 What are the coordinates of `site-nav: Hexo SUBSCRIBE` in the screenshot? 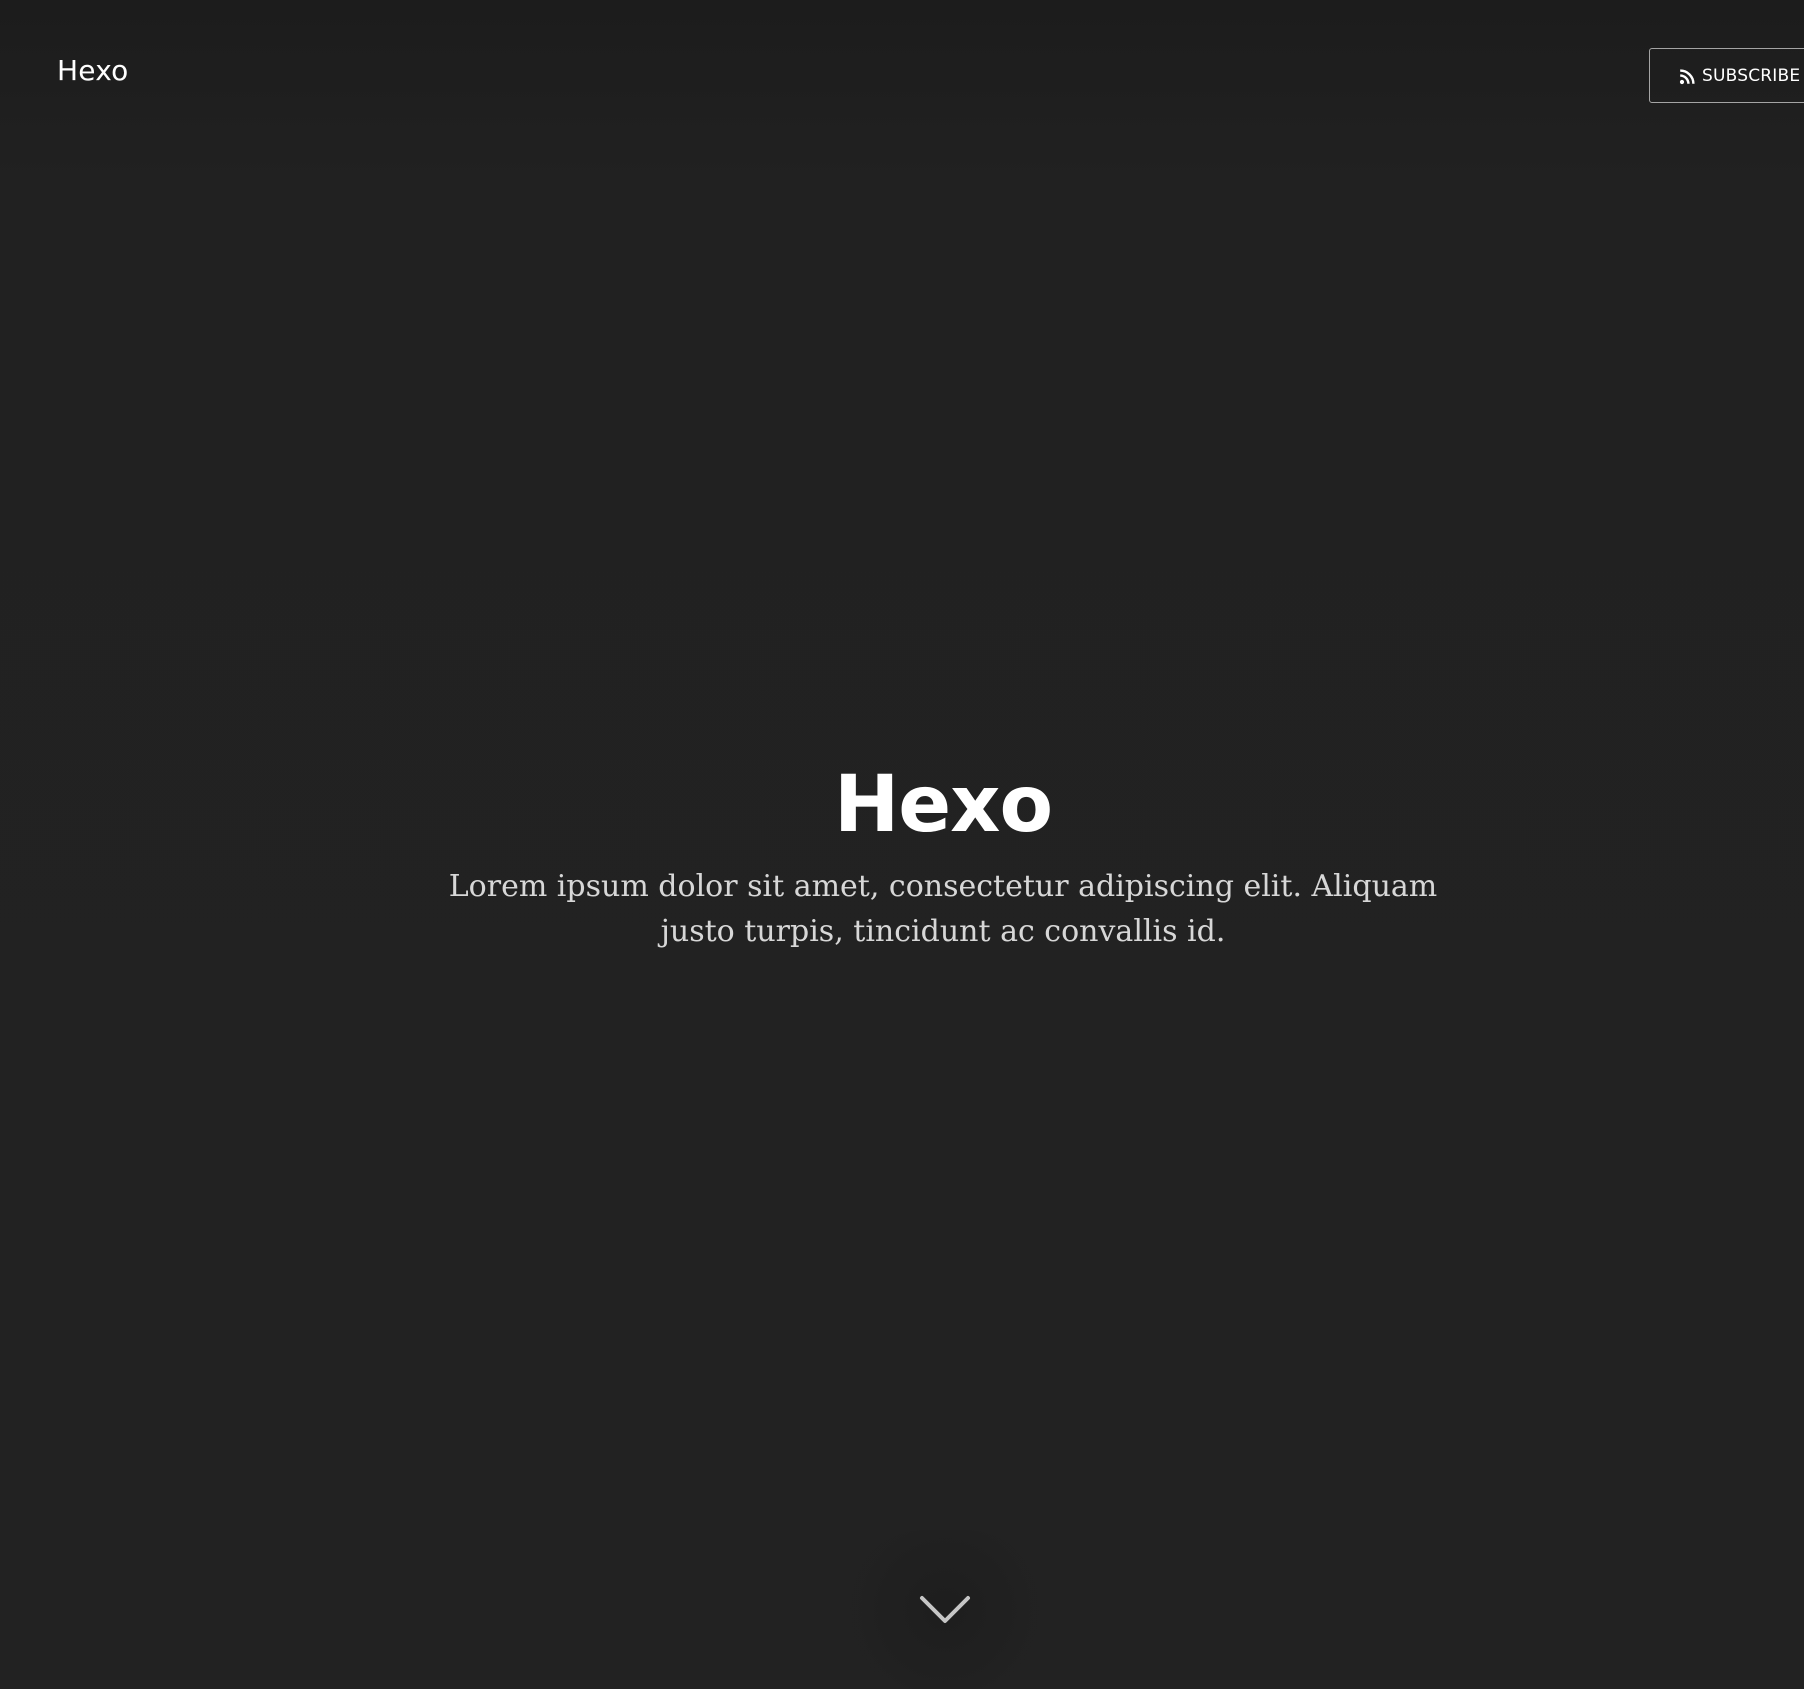 It's located at (902, 75).